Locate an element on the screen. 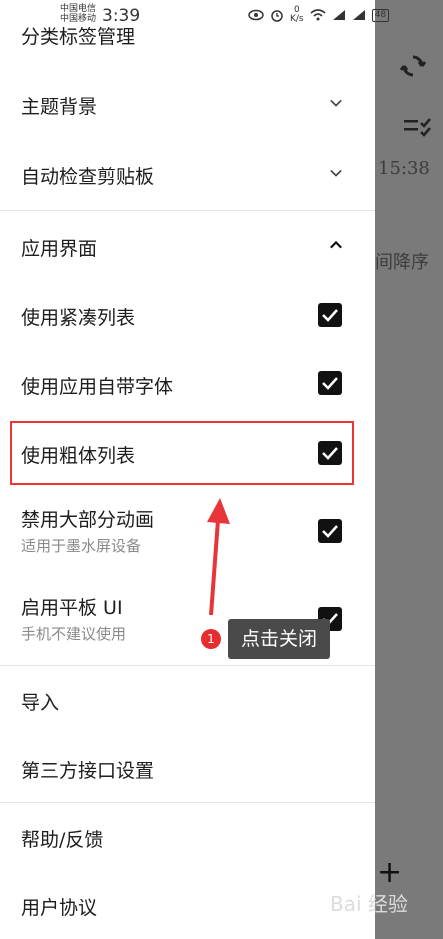 Image resolution: width=443 pixels, height=939 pixels. drawer-item-label: 第三方接口设置 is located at coordinates (88, 771).